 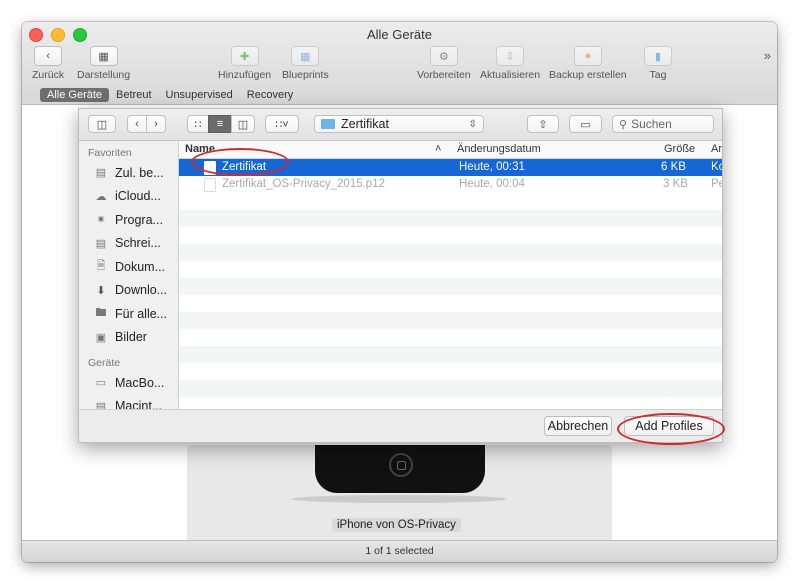 What do you see at coordinates (400, 425) in the screenshot?
I see `sheet-footer: Abbrechen Add Profiles` at bounding box center [400, 425].